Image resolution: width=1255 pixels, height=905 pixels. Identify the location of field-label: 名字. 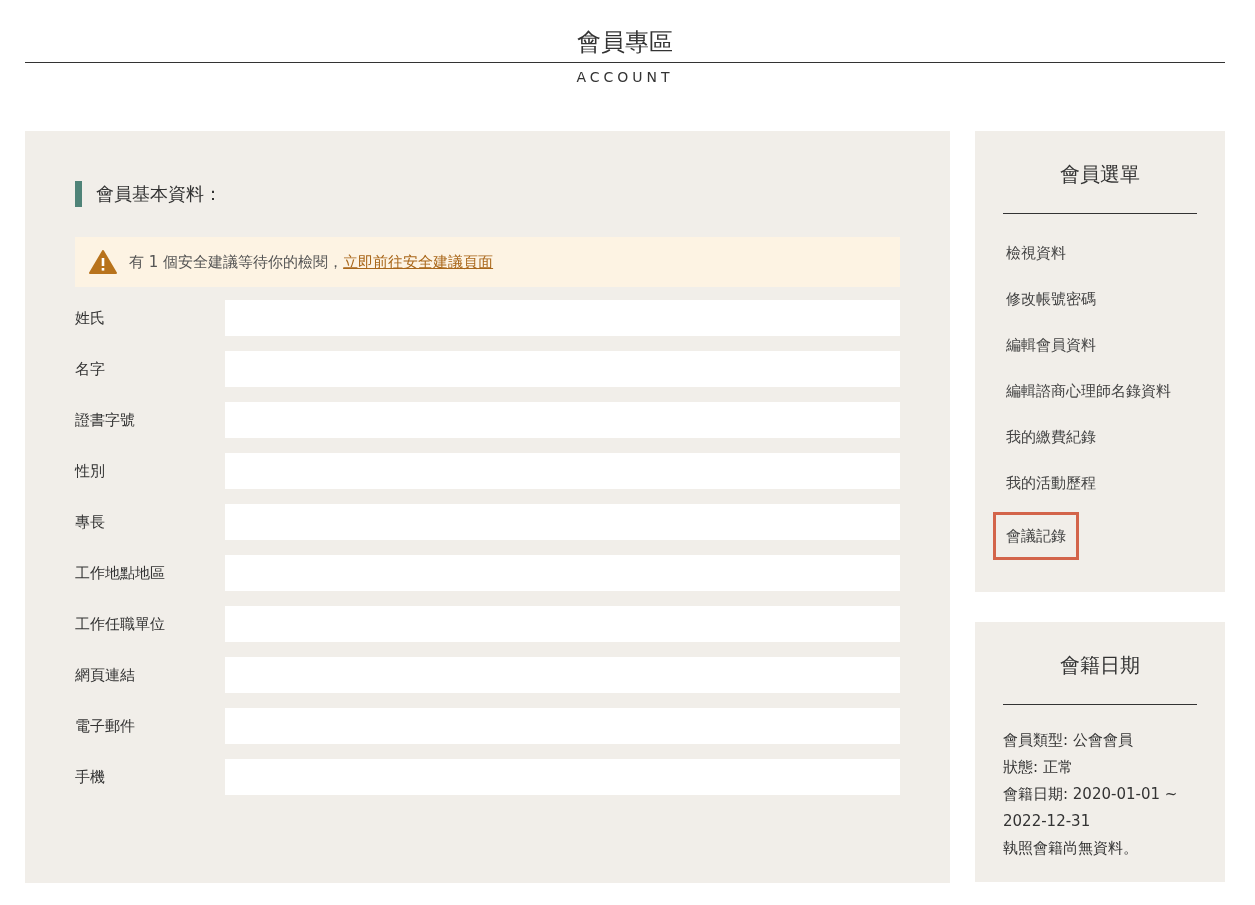
(90, 369).